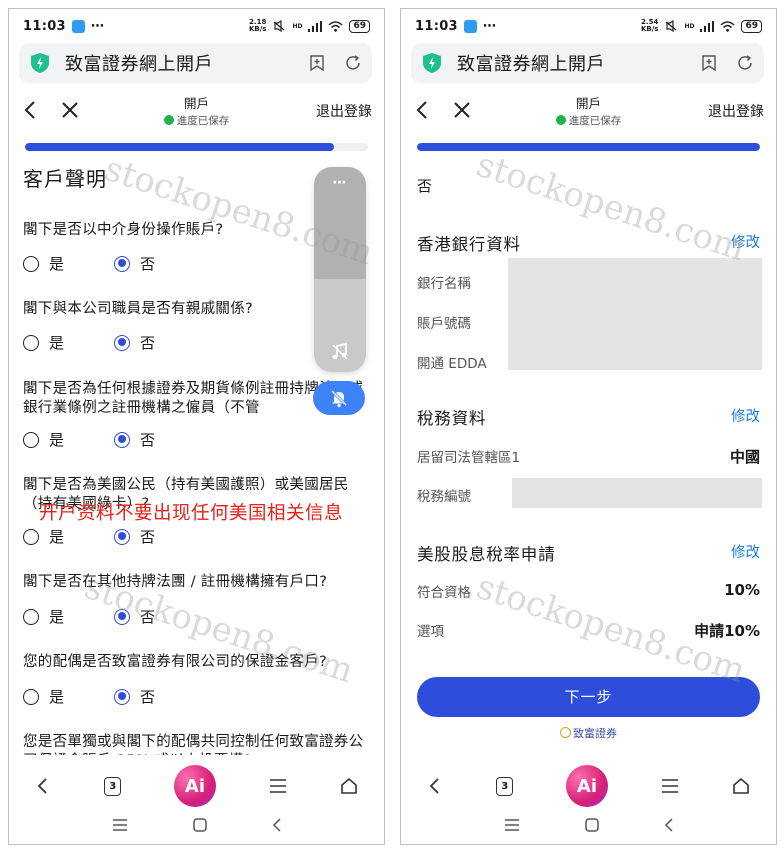 This screenshot has width=784, height=851. Describe the element at coordinates (649, 25) in the screenshot. I see `network-speed: 2.54 KB/s` at that location.